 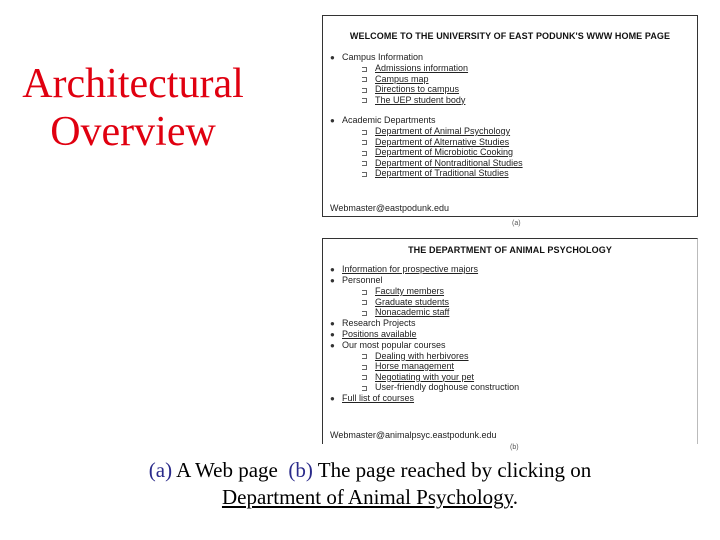 What do you see at coordinates (378, 398) in the screenshot?
I see `link-full-list-of-courses: Full list of courses` at bounding box center [378, 398].